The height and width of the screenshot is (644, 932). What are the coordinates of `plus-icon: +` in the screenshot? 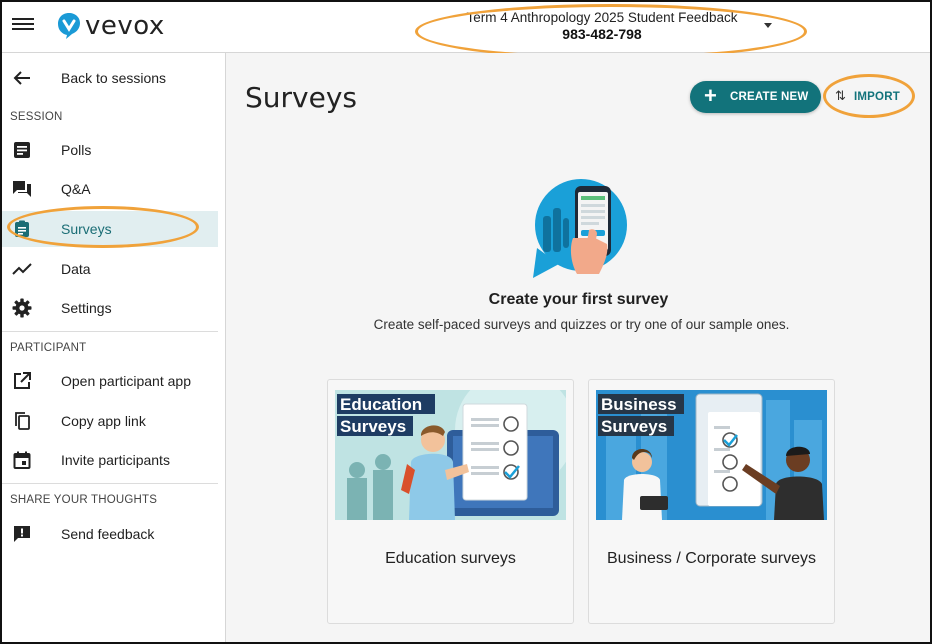 It's located at (710, 95).